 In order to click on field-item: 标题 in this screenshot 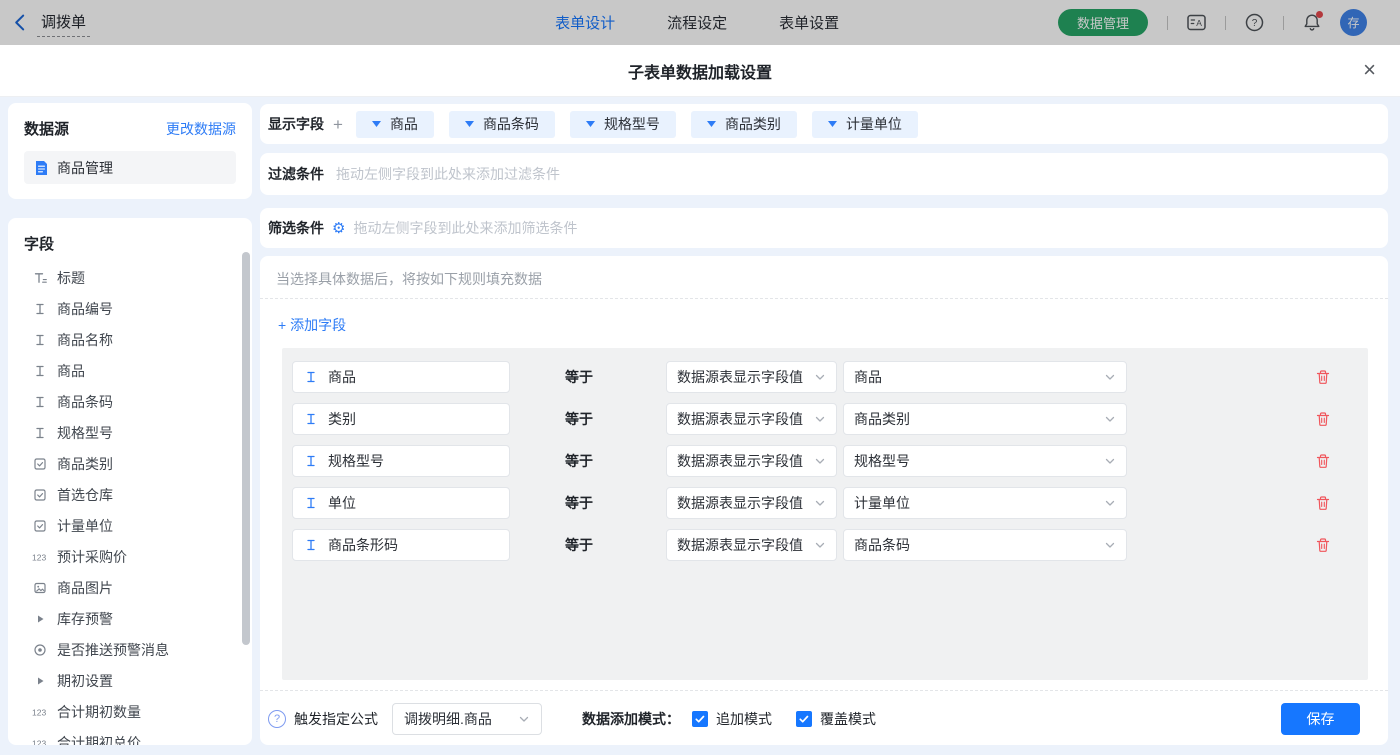, I will do `click(138, 277)`.